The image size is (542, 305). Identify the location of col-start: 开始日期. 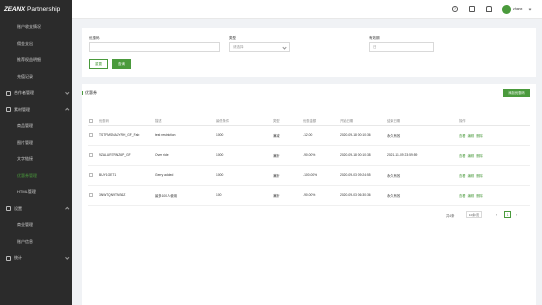
(362, 121).